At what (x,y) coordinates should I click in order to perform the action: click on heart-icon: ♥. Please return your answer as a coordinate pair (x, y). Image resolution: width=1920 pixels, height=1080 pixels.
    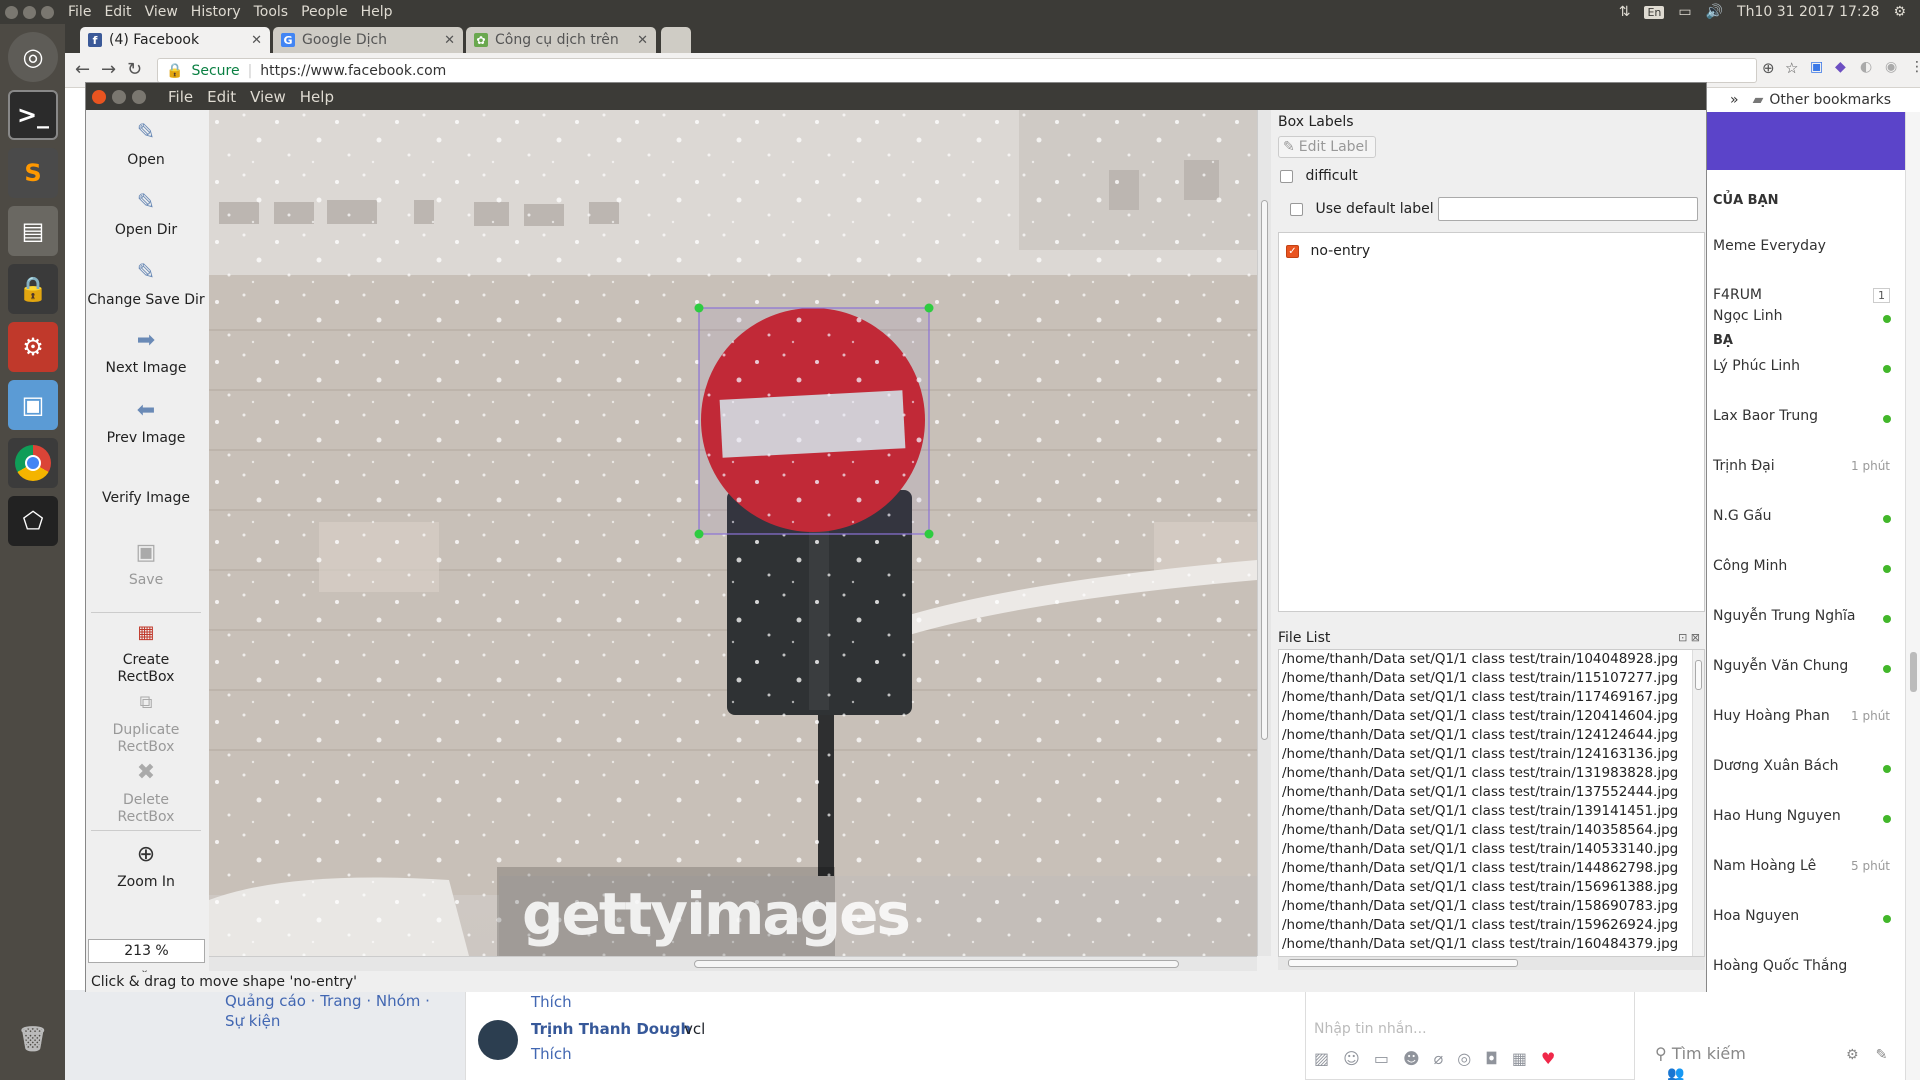
    Looking at the image, I should click on (1555, 1058).